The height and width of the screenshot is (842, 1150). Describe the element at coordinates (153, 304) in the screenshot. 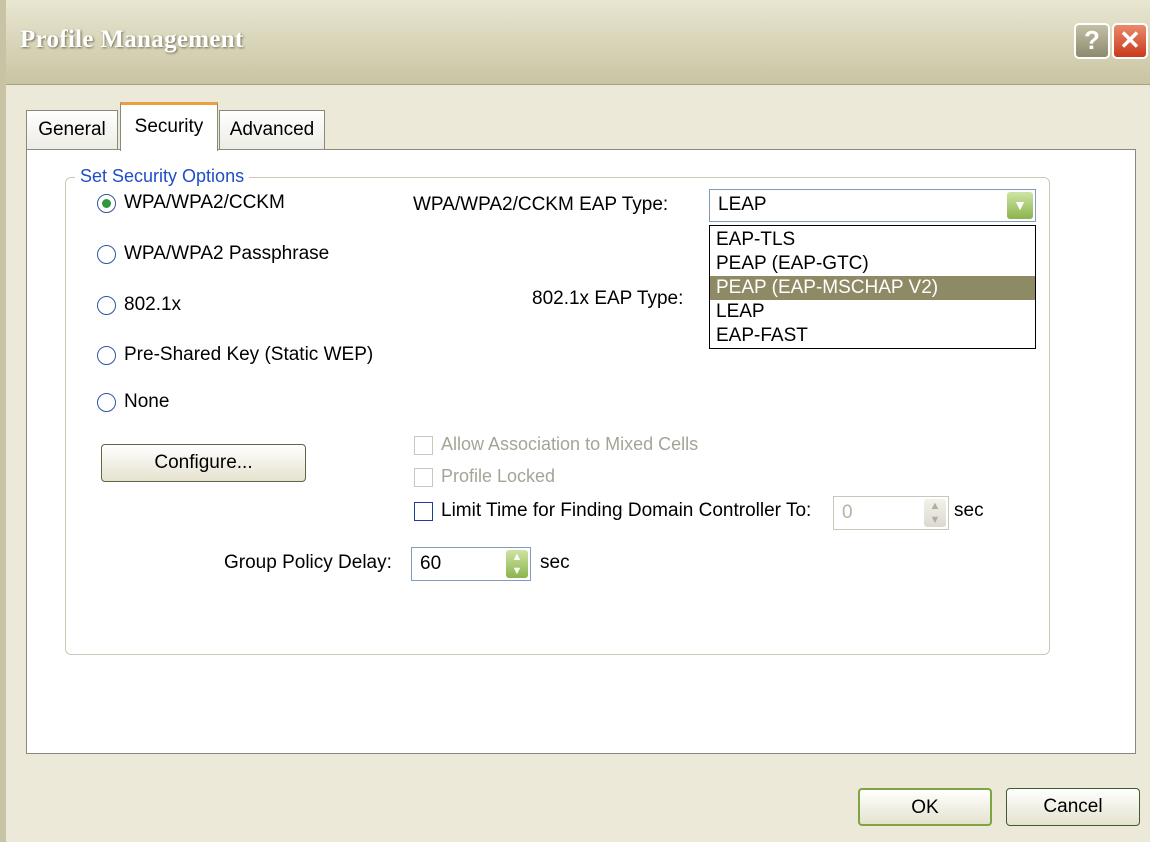

I see `radio-label: 802.1x` at that location.